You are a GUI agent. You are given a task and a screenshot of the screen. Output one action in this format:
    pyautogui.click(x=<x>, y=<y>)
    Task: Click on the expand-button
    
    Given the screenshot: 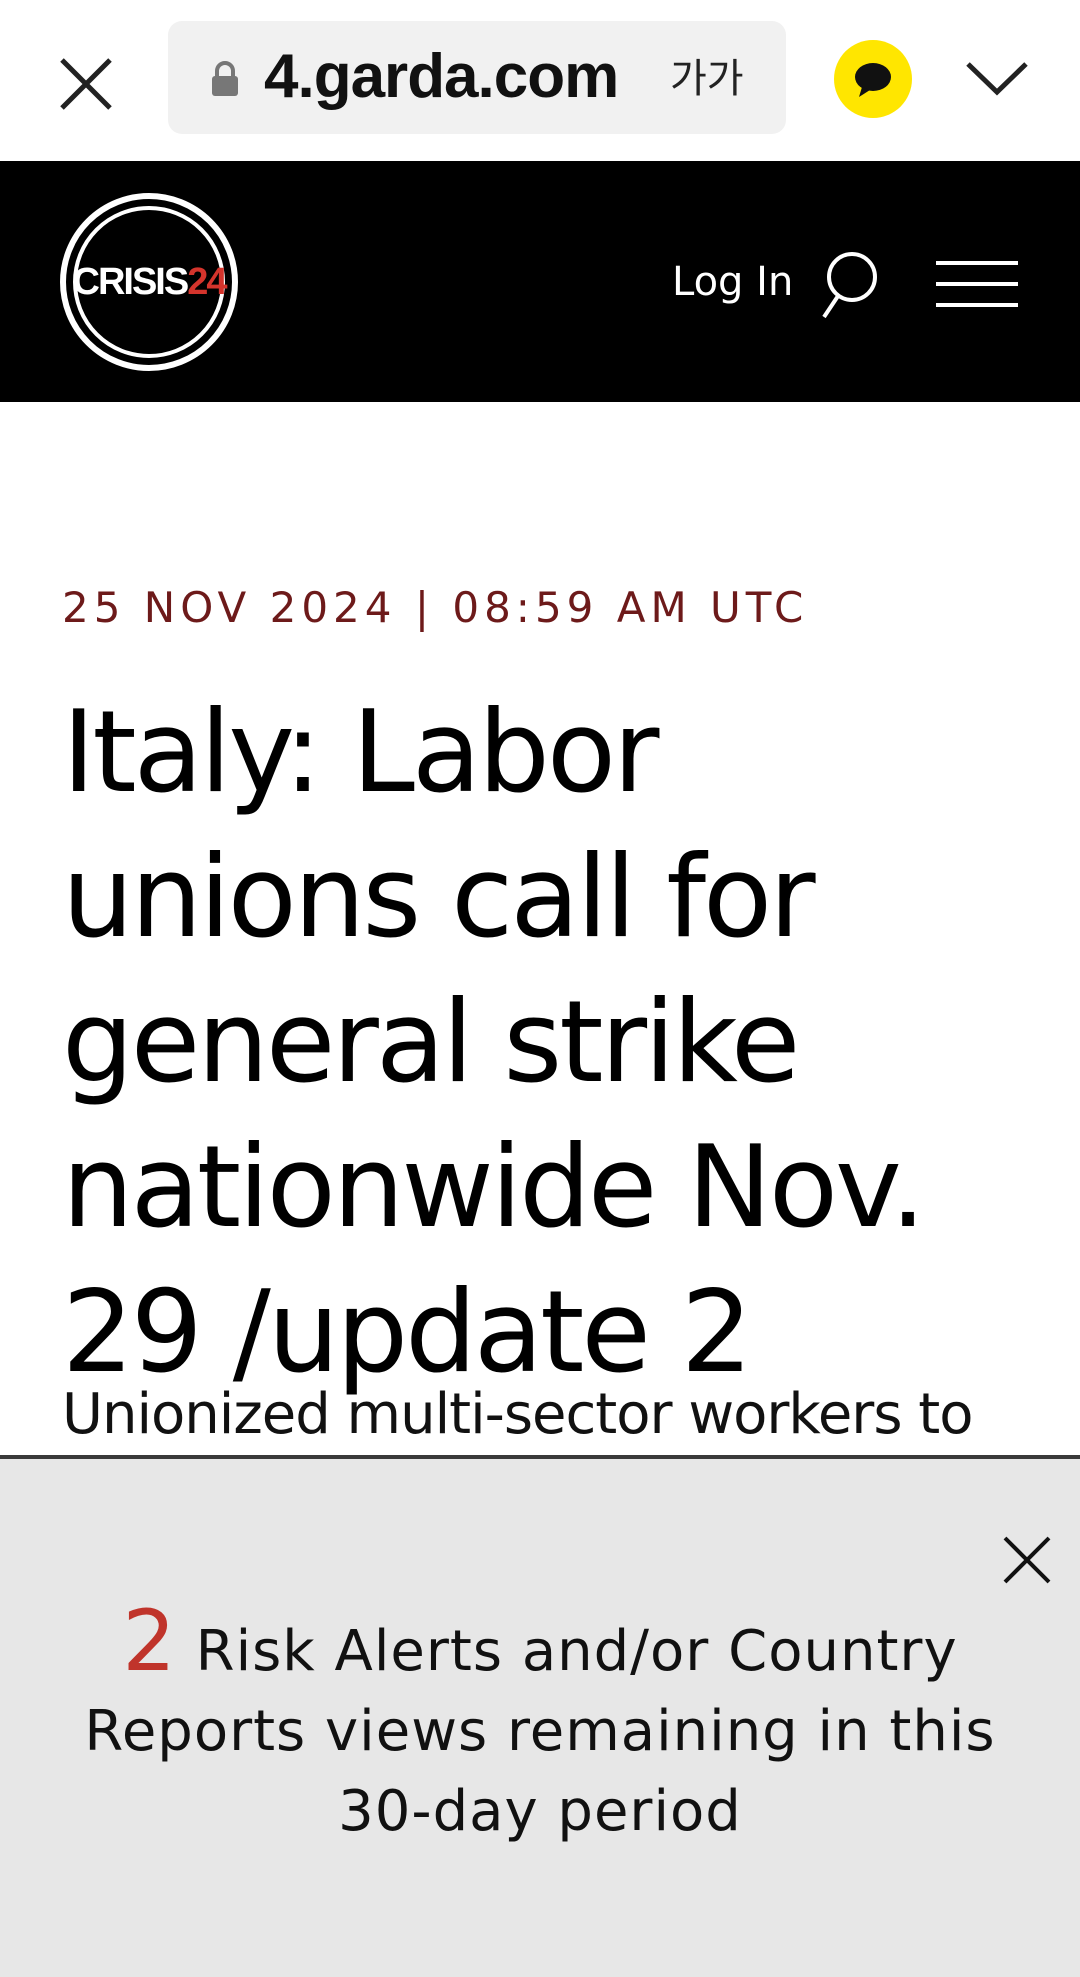 What is the action you would take?
    pyautogui.click(x=997, y=77)
    